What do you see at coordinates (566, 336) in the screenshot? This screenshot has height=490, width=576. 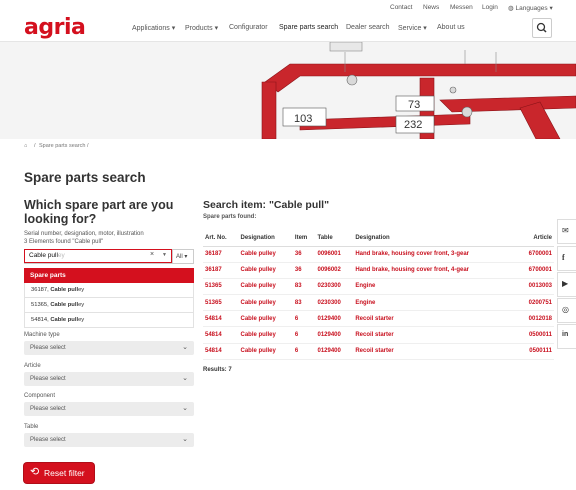 I see `linkedin-button: in` at bounding box center [566, 336].